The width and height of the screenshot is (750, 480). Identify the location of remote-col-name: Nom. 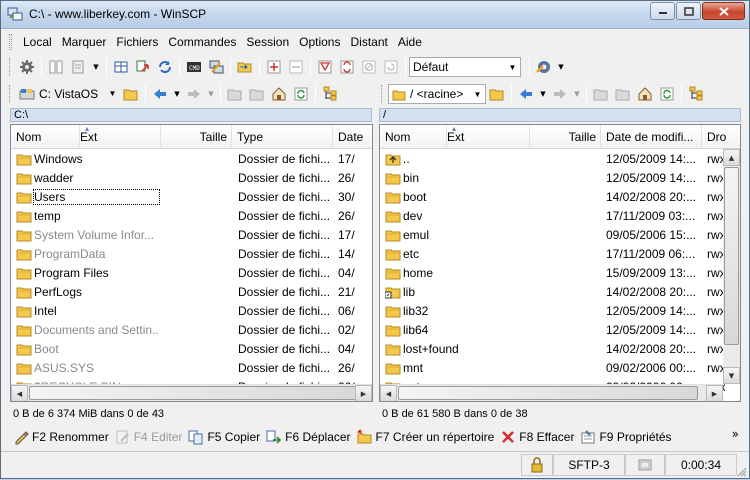
(413, 137).